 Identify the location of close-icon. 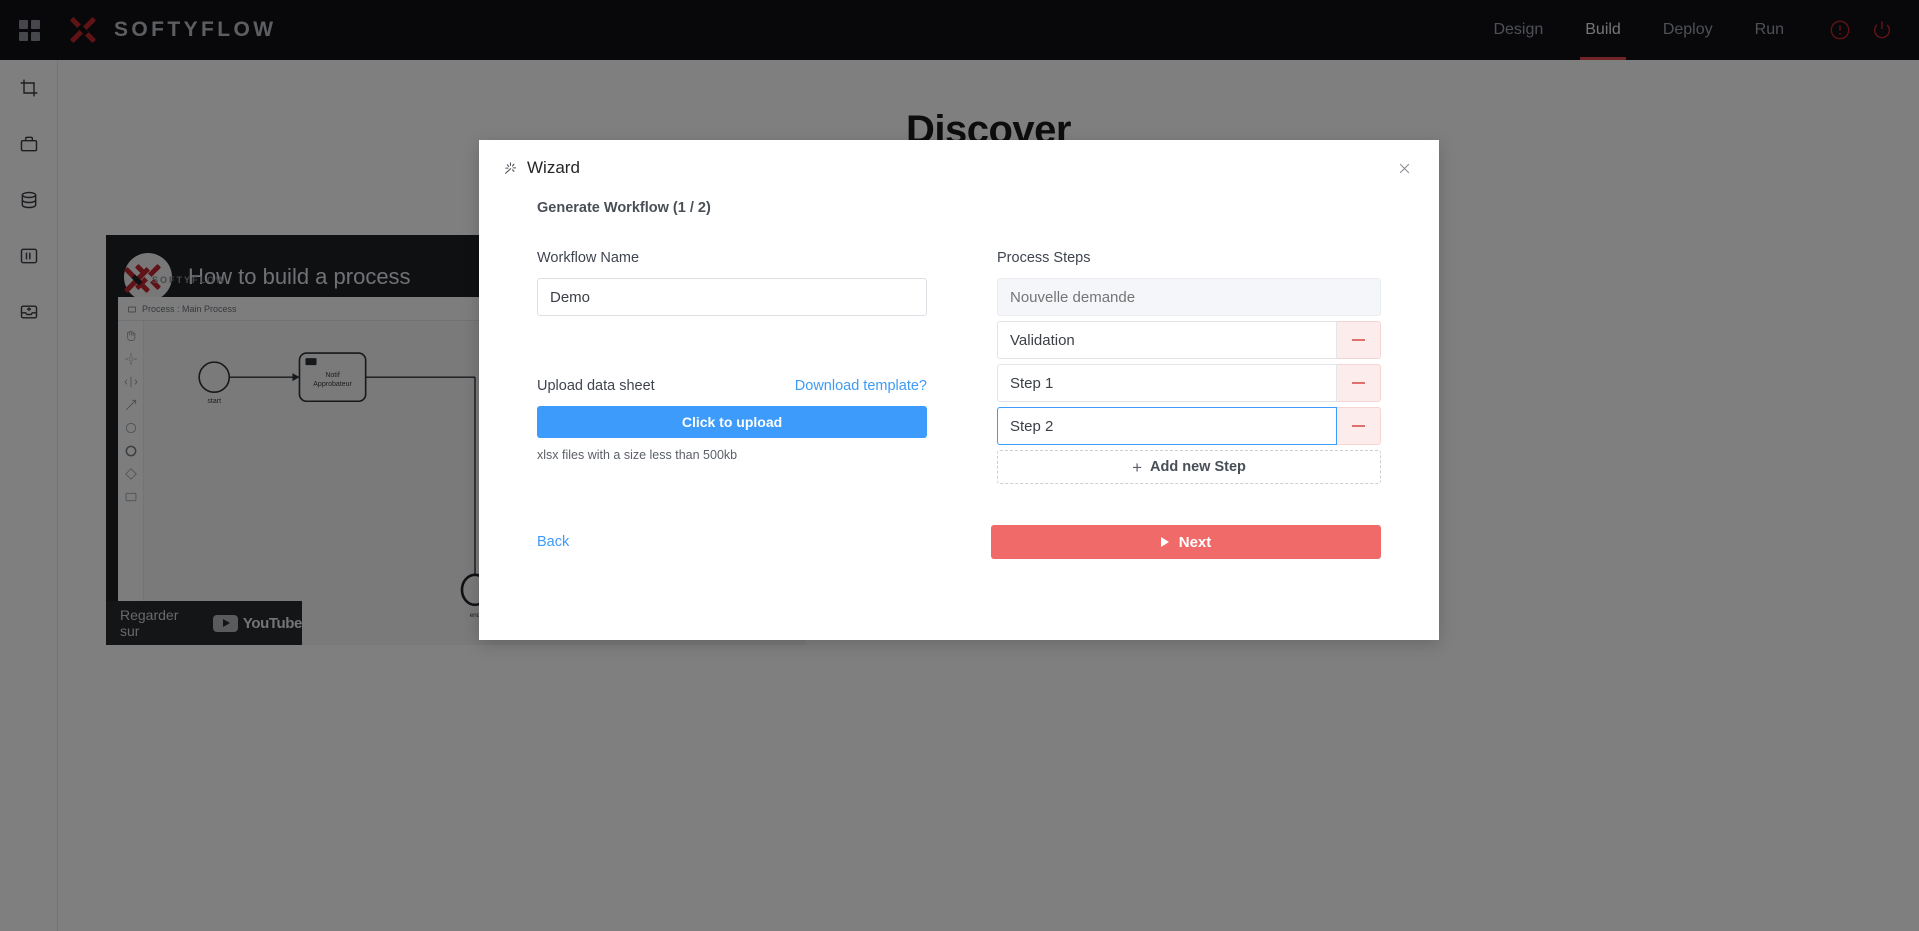
(1404, 168).